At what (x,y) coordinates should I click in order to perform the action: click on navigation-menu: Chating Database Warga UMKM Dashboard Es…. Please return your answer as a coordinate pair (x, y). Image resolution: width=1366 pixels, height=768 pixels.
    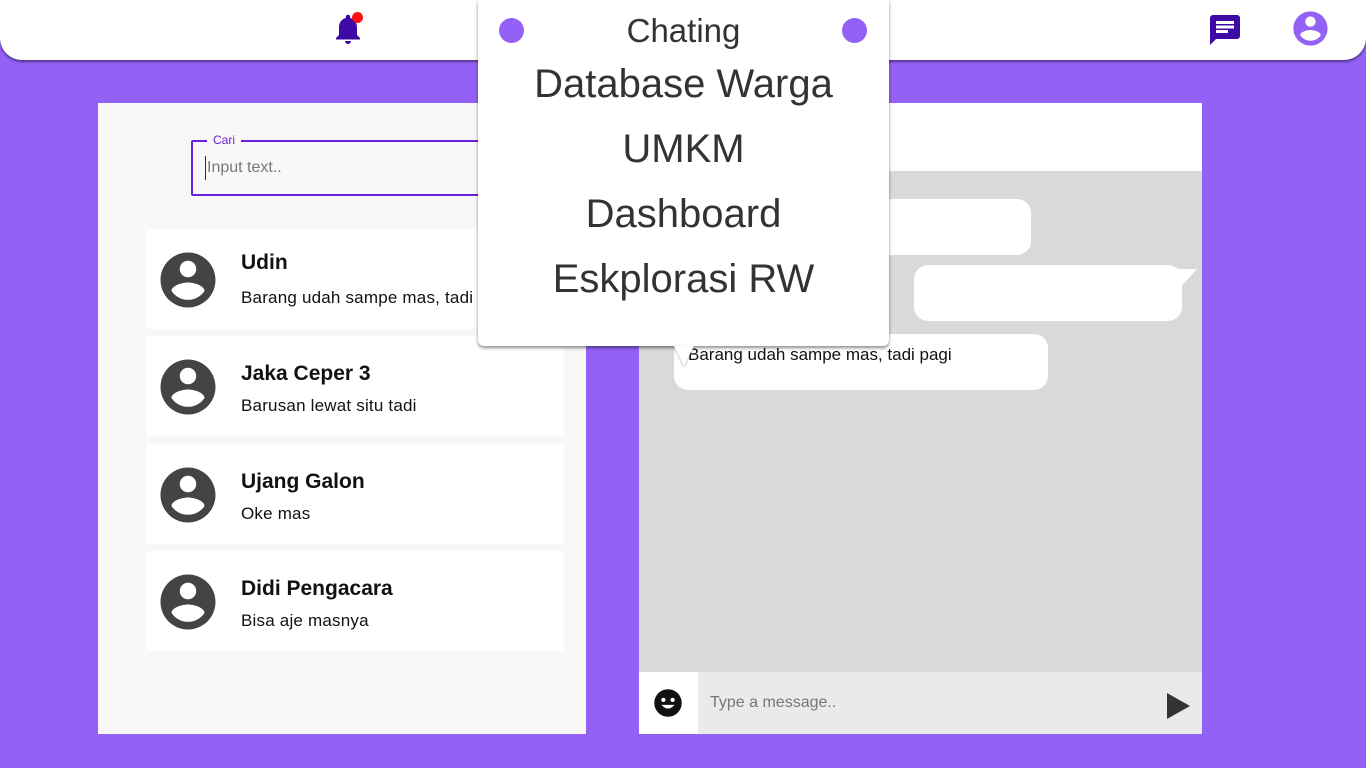
    Looking at the image, I should click on (683, 183).